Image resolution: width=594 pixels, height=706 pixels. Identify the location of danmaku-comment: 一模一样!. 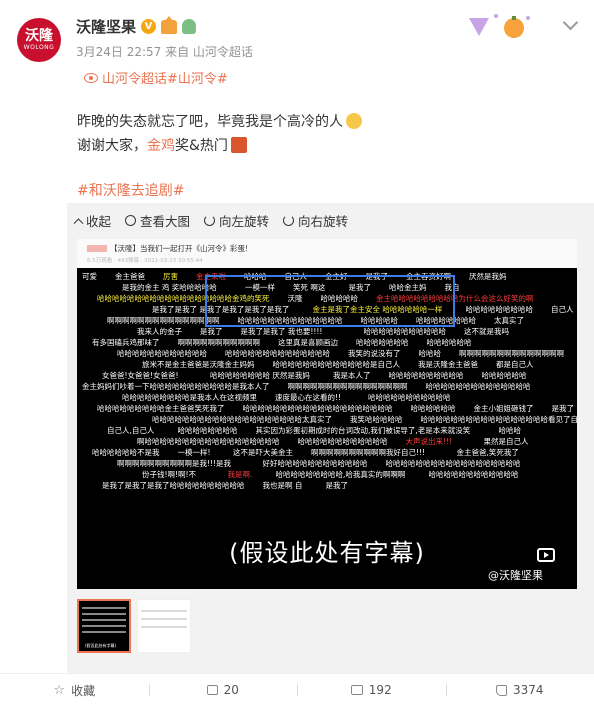
(194, 452).